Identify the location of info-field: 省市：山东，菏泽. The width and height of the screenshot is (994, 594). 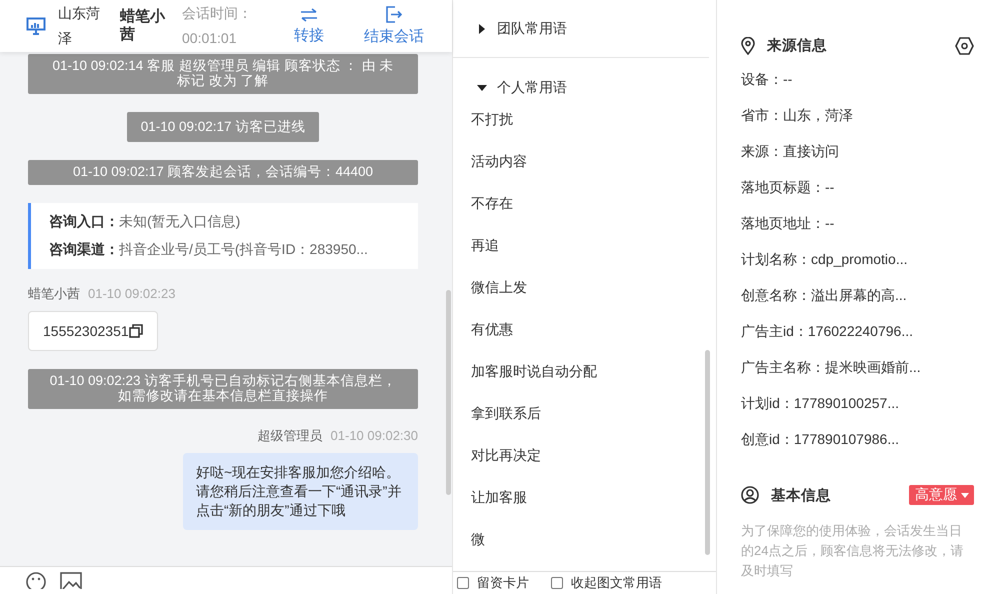
(857, 124).